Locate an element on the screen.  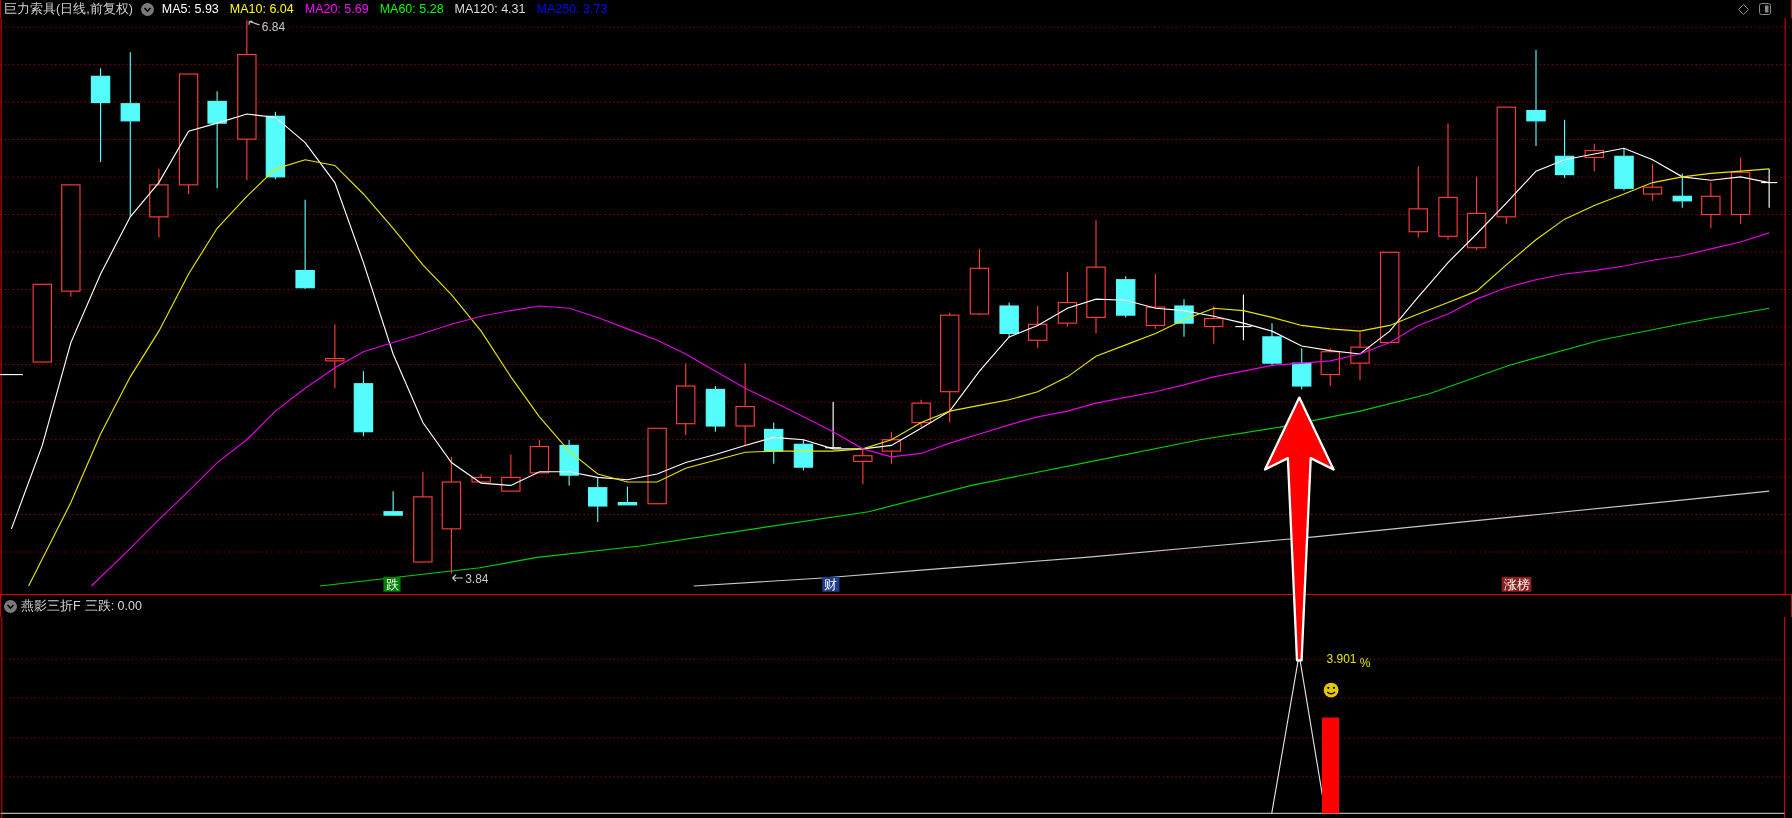
moving-average-value: MA5: 5.93 is located at coordinates (190, 9).